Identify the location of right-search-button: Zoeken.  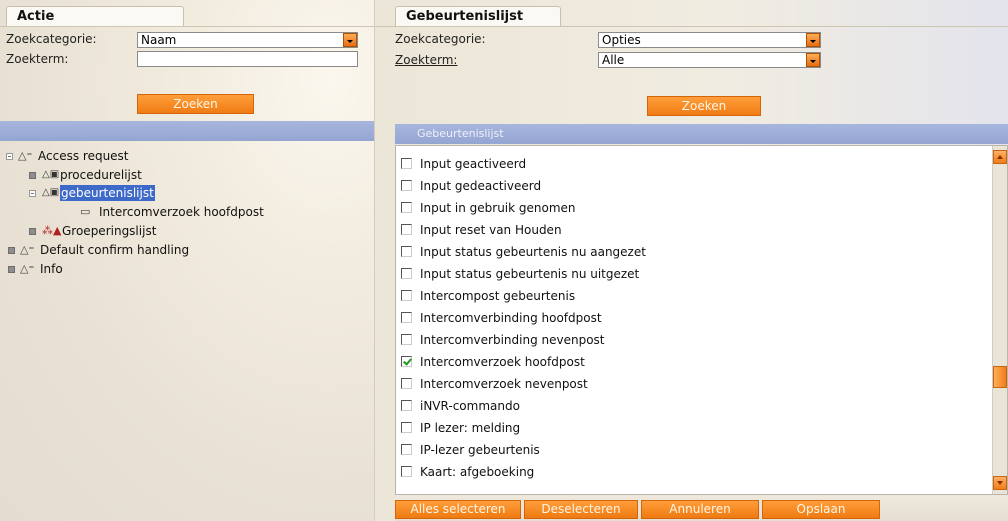
(704, 106).